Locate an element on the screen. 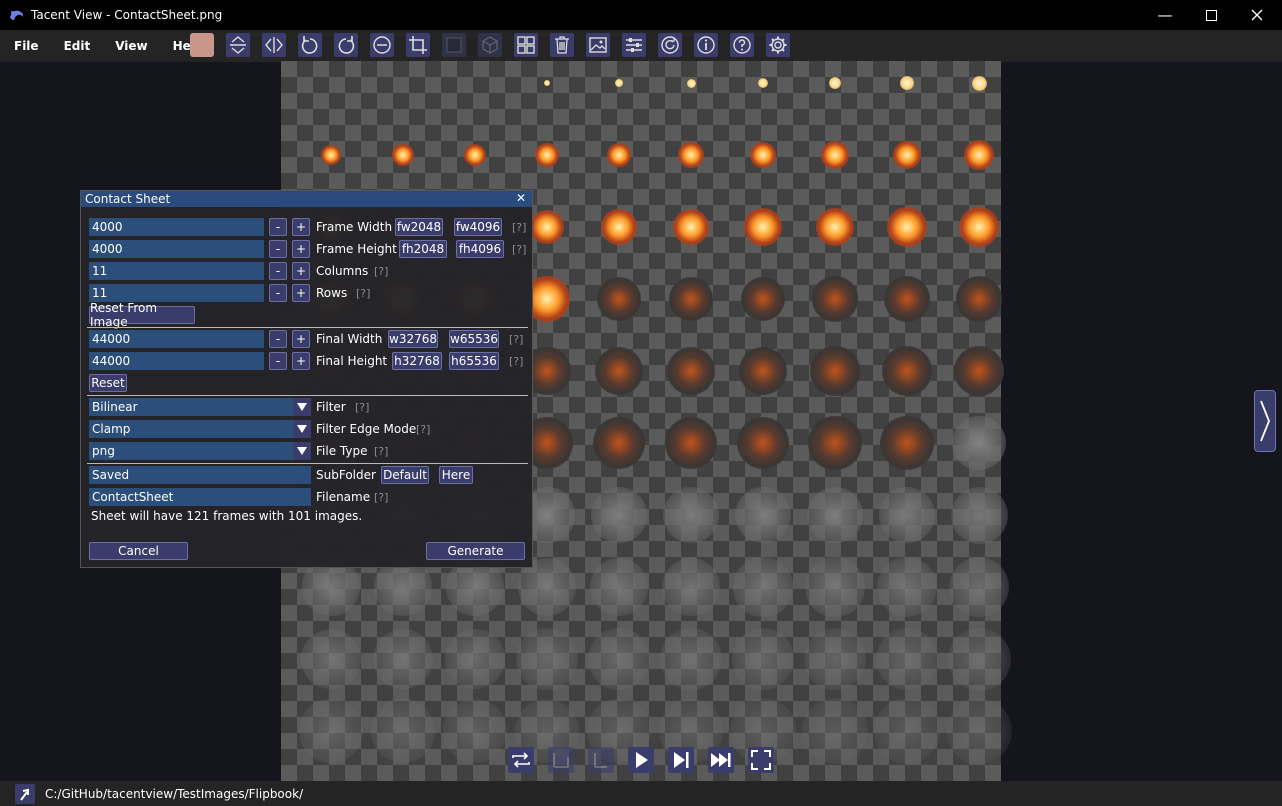  reset-button: Reset is located at coordinates (108, 383).